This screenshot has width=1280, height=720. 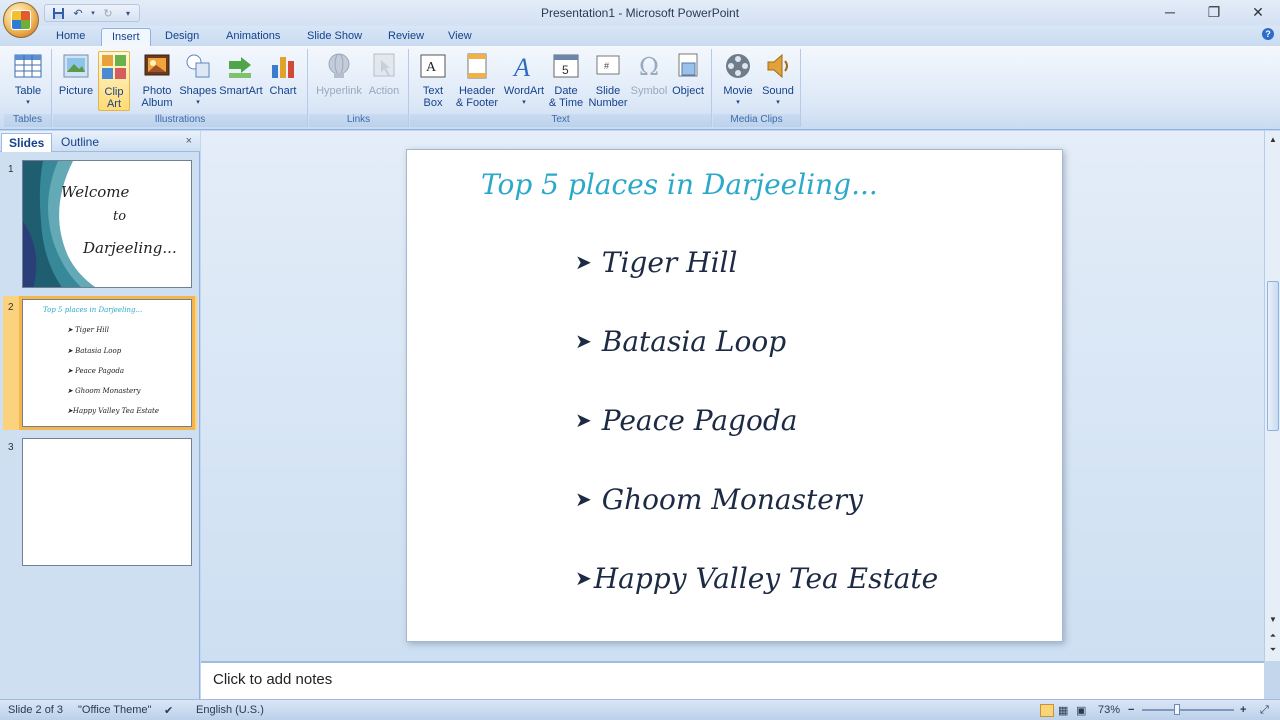 What do you see at coordinates (1177, 709) in the screenshot?
I see `zoom-slider-thumb` at bounding box center [1177, 709].